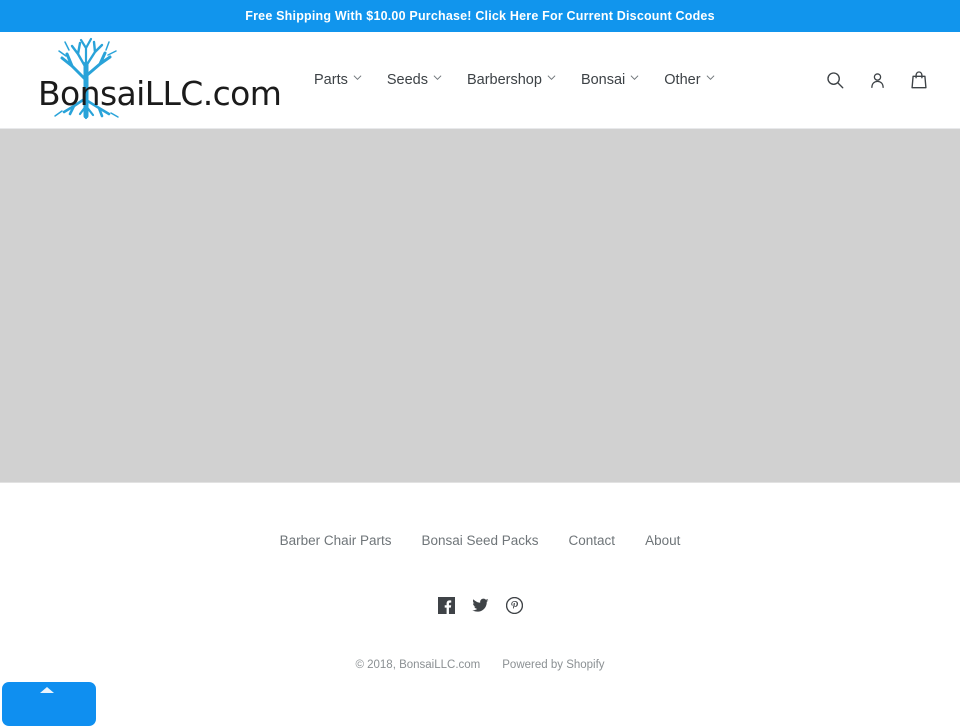  Describe the element at coordinates (49, 704) in the screenshot. I see `chat-widget-button` at that location.